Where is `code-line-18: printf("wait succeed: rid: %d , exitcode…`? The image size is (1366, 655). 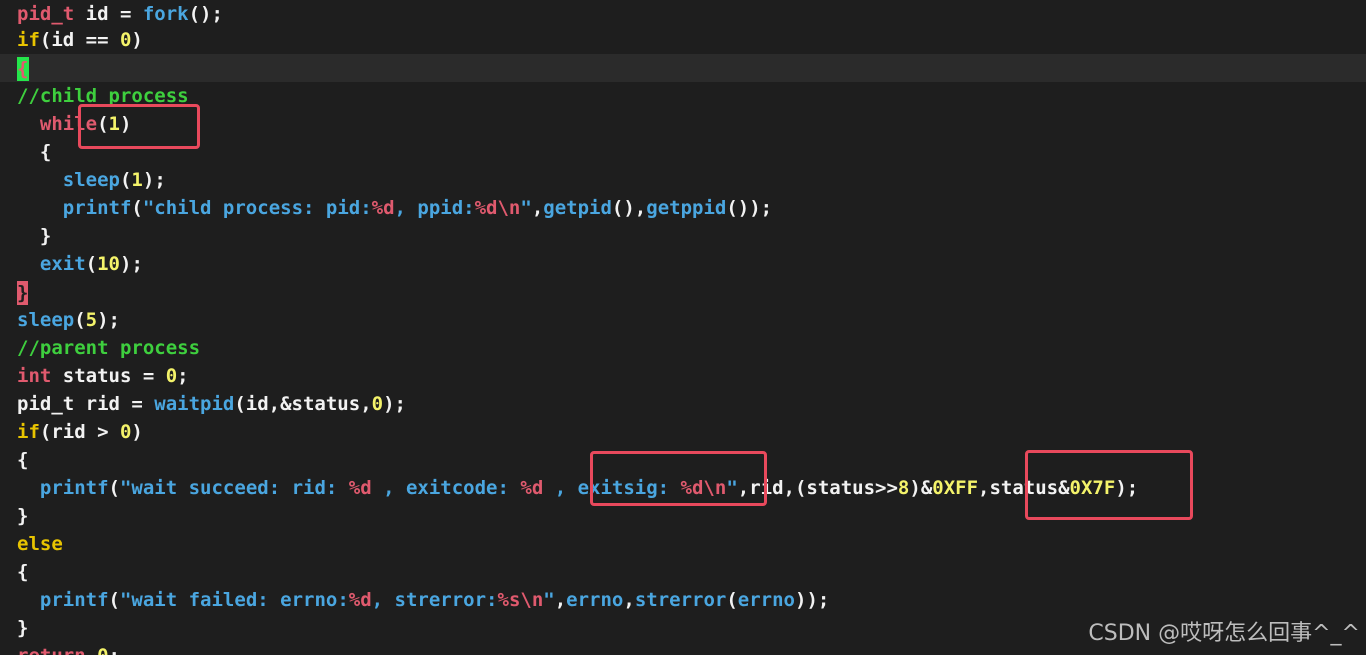 code-line-18: printf("wait succeed: rid: %d , exitcode… is located at coordinates (683, 488).